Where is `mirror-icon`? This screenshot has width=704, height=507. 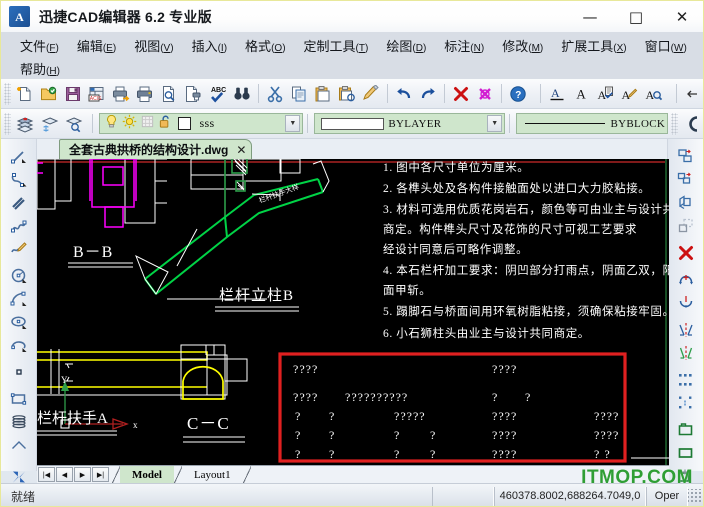
mirror-icon is located at coordinates (686, 329).